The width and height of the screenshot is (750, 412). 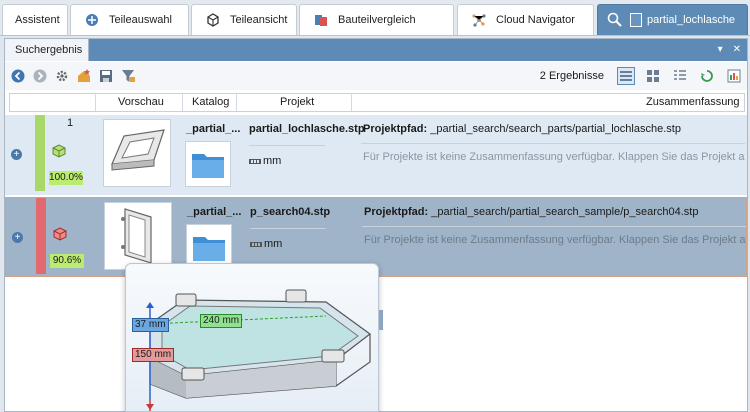 What do you see at coordinates (691, 20) in the screenshot?
I see `tab-label: partial_lochlasche` at bounding box center [691, 20].